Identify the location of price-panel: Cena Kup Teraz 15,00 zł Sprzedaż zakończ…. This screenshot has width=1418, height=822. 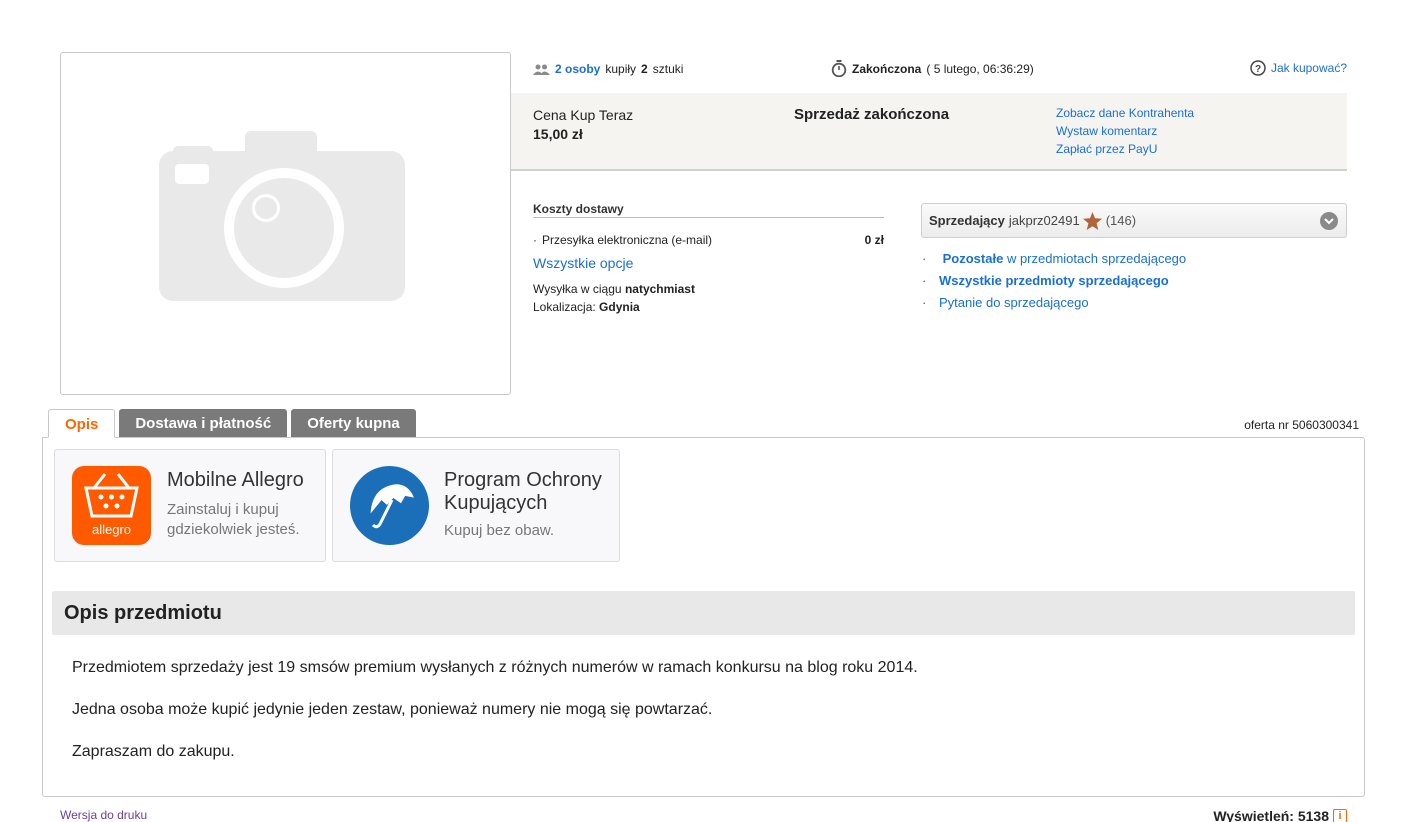
(929, 132).